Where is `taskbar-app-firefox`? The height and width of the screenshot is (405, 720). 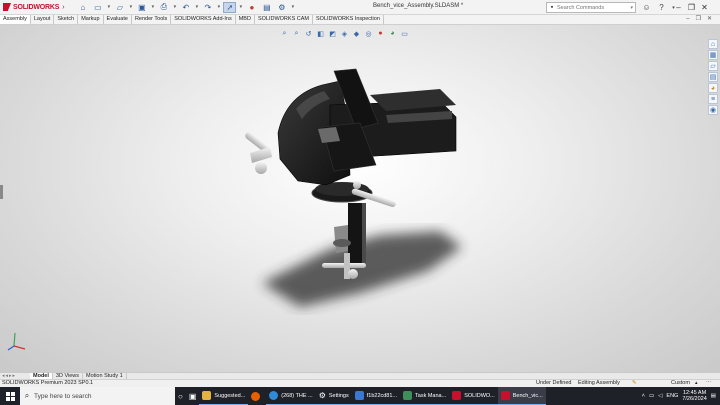
taskbar-app-firefox is located at coordinates (257, 396).